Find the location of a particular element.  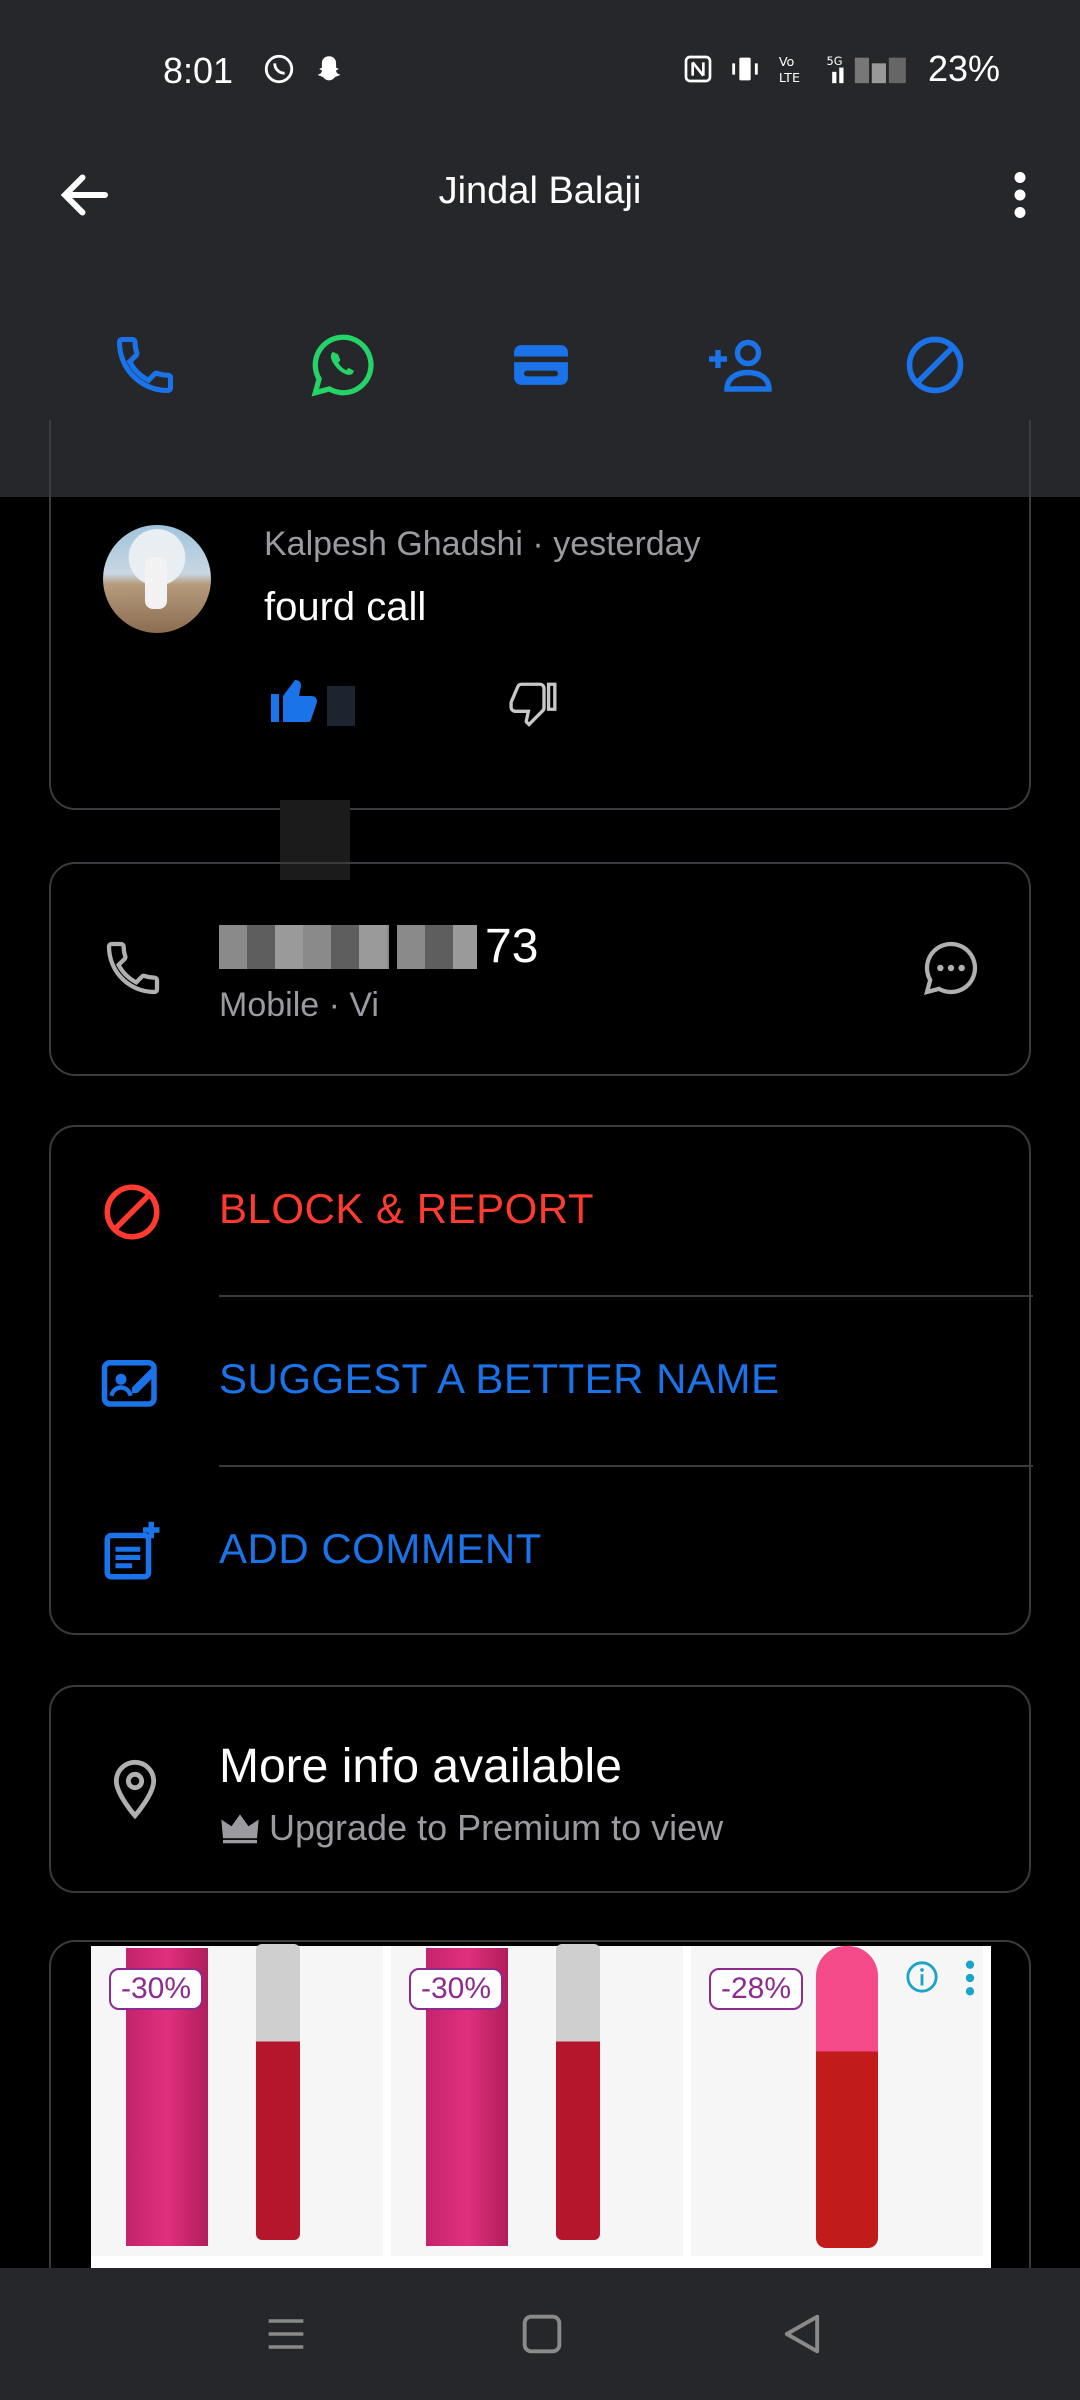

contact-name: Jindal Balaji is located at coordinates (540, 191).